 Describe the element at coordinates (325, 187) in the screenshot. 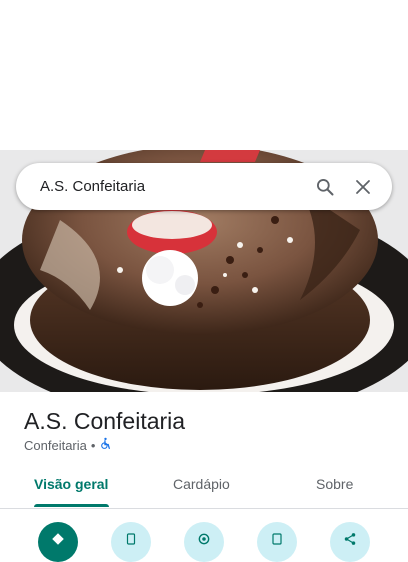

I see `search-icon` at that location.